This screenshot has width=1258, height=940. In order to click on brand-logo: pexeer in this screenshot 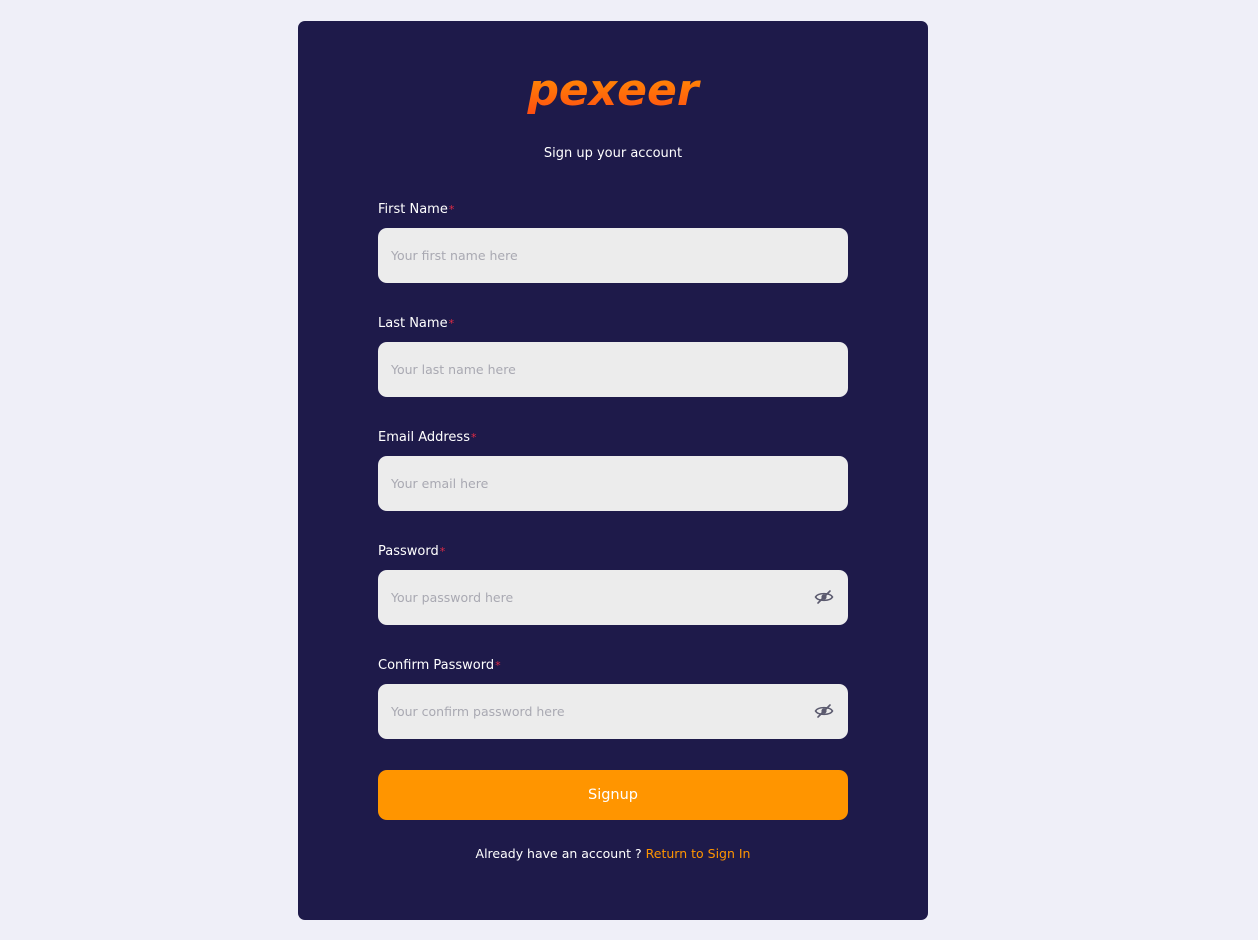, I will do `click(613, 95)`.